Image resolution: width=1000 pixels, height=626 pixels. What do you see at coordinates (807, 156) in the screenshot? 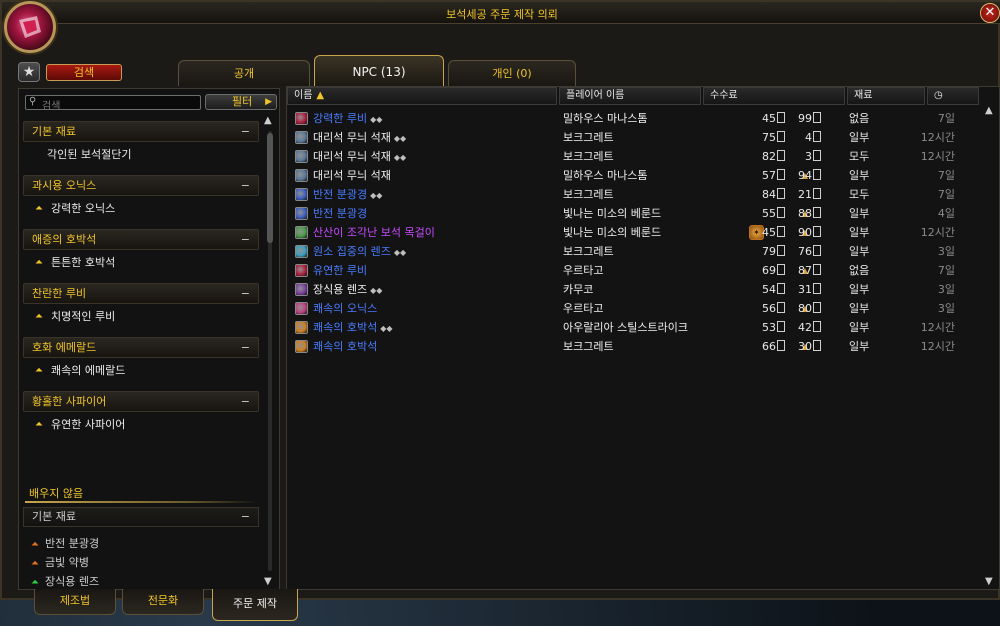
I see `fee-silver: 3` at bounding box center [807, 156].